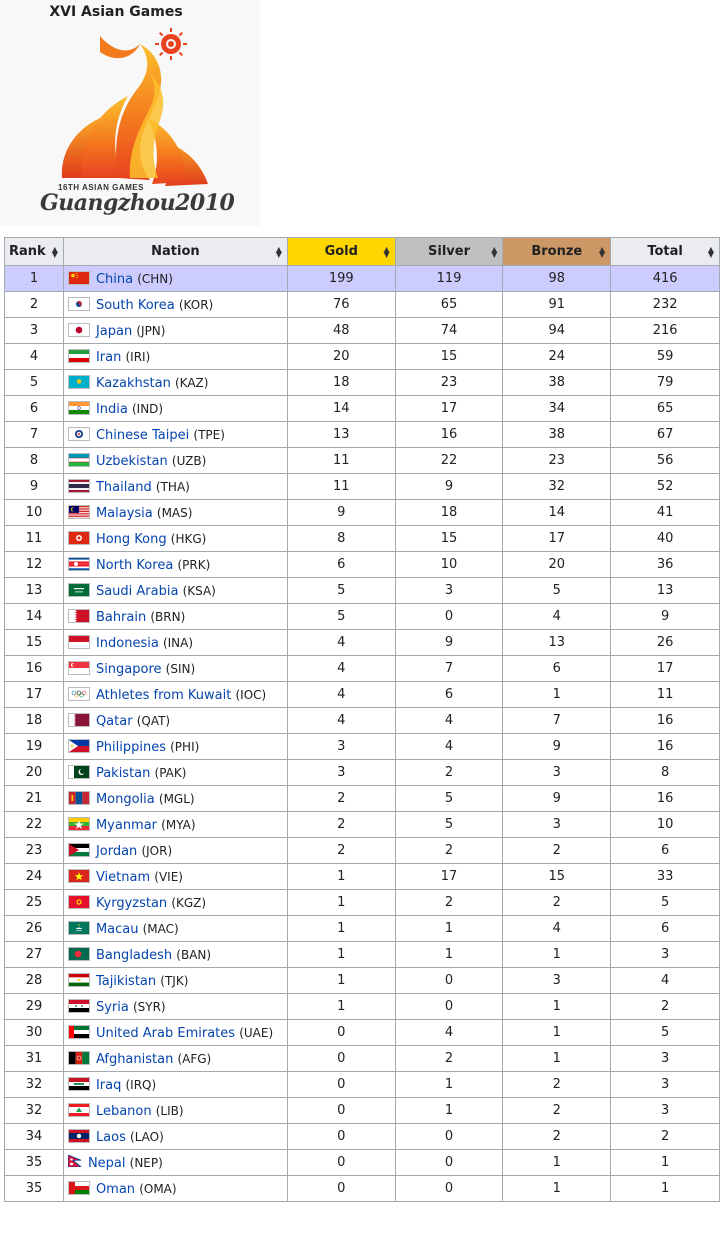  What do you see at coordinates (78, 641) in the screenshot?
I see `indonesia-flag-icon` at bounding box center [78, 641].